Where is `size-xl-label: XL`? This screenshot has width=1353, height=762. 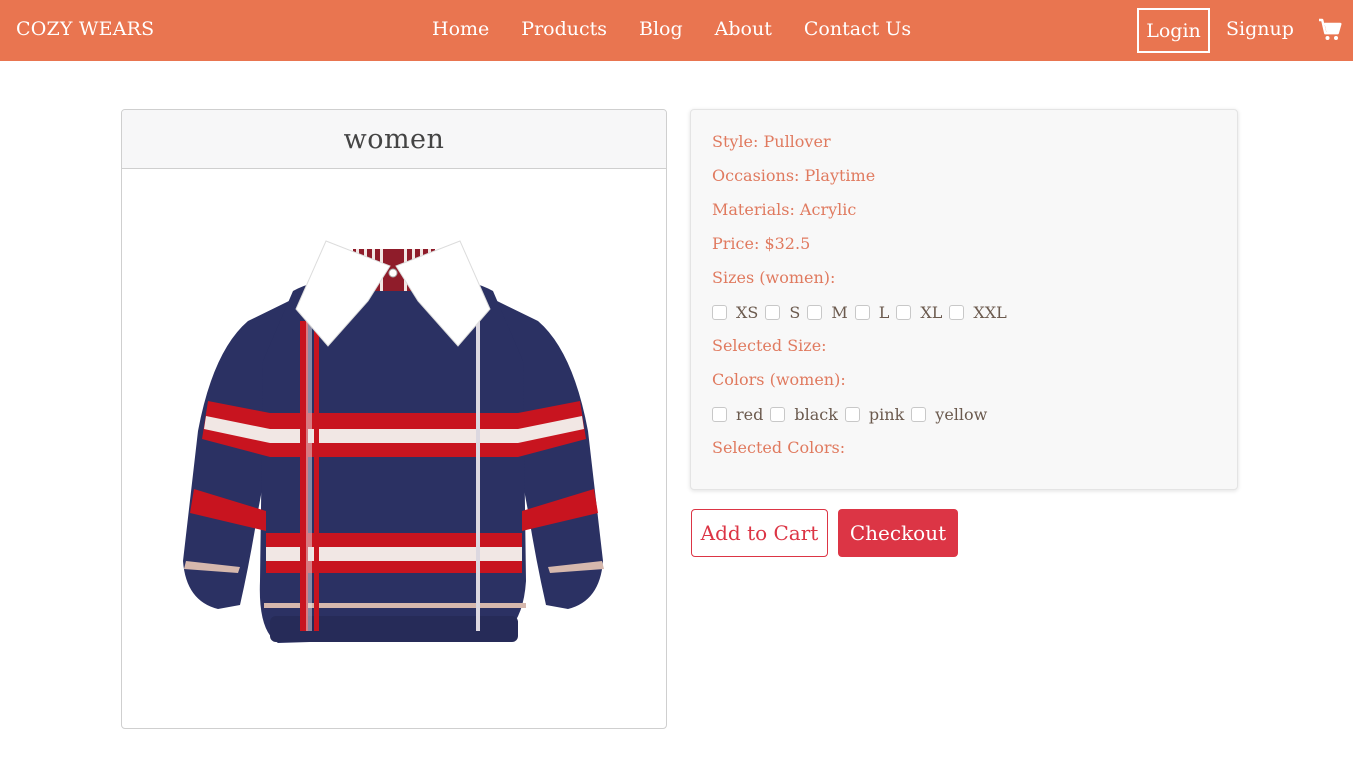 size-xl-label: XL is located at coordinates (931, 312).